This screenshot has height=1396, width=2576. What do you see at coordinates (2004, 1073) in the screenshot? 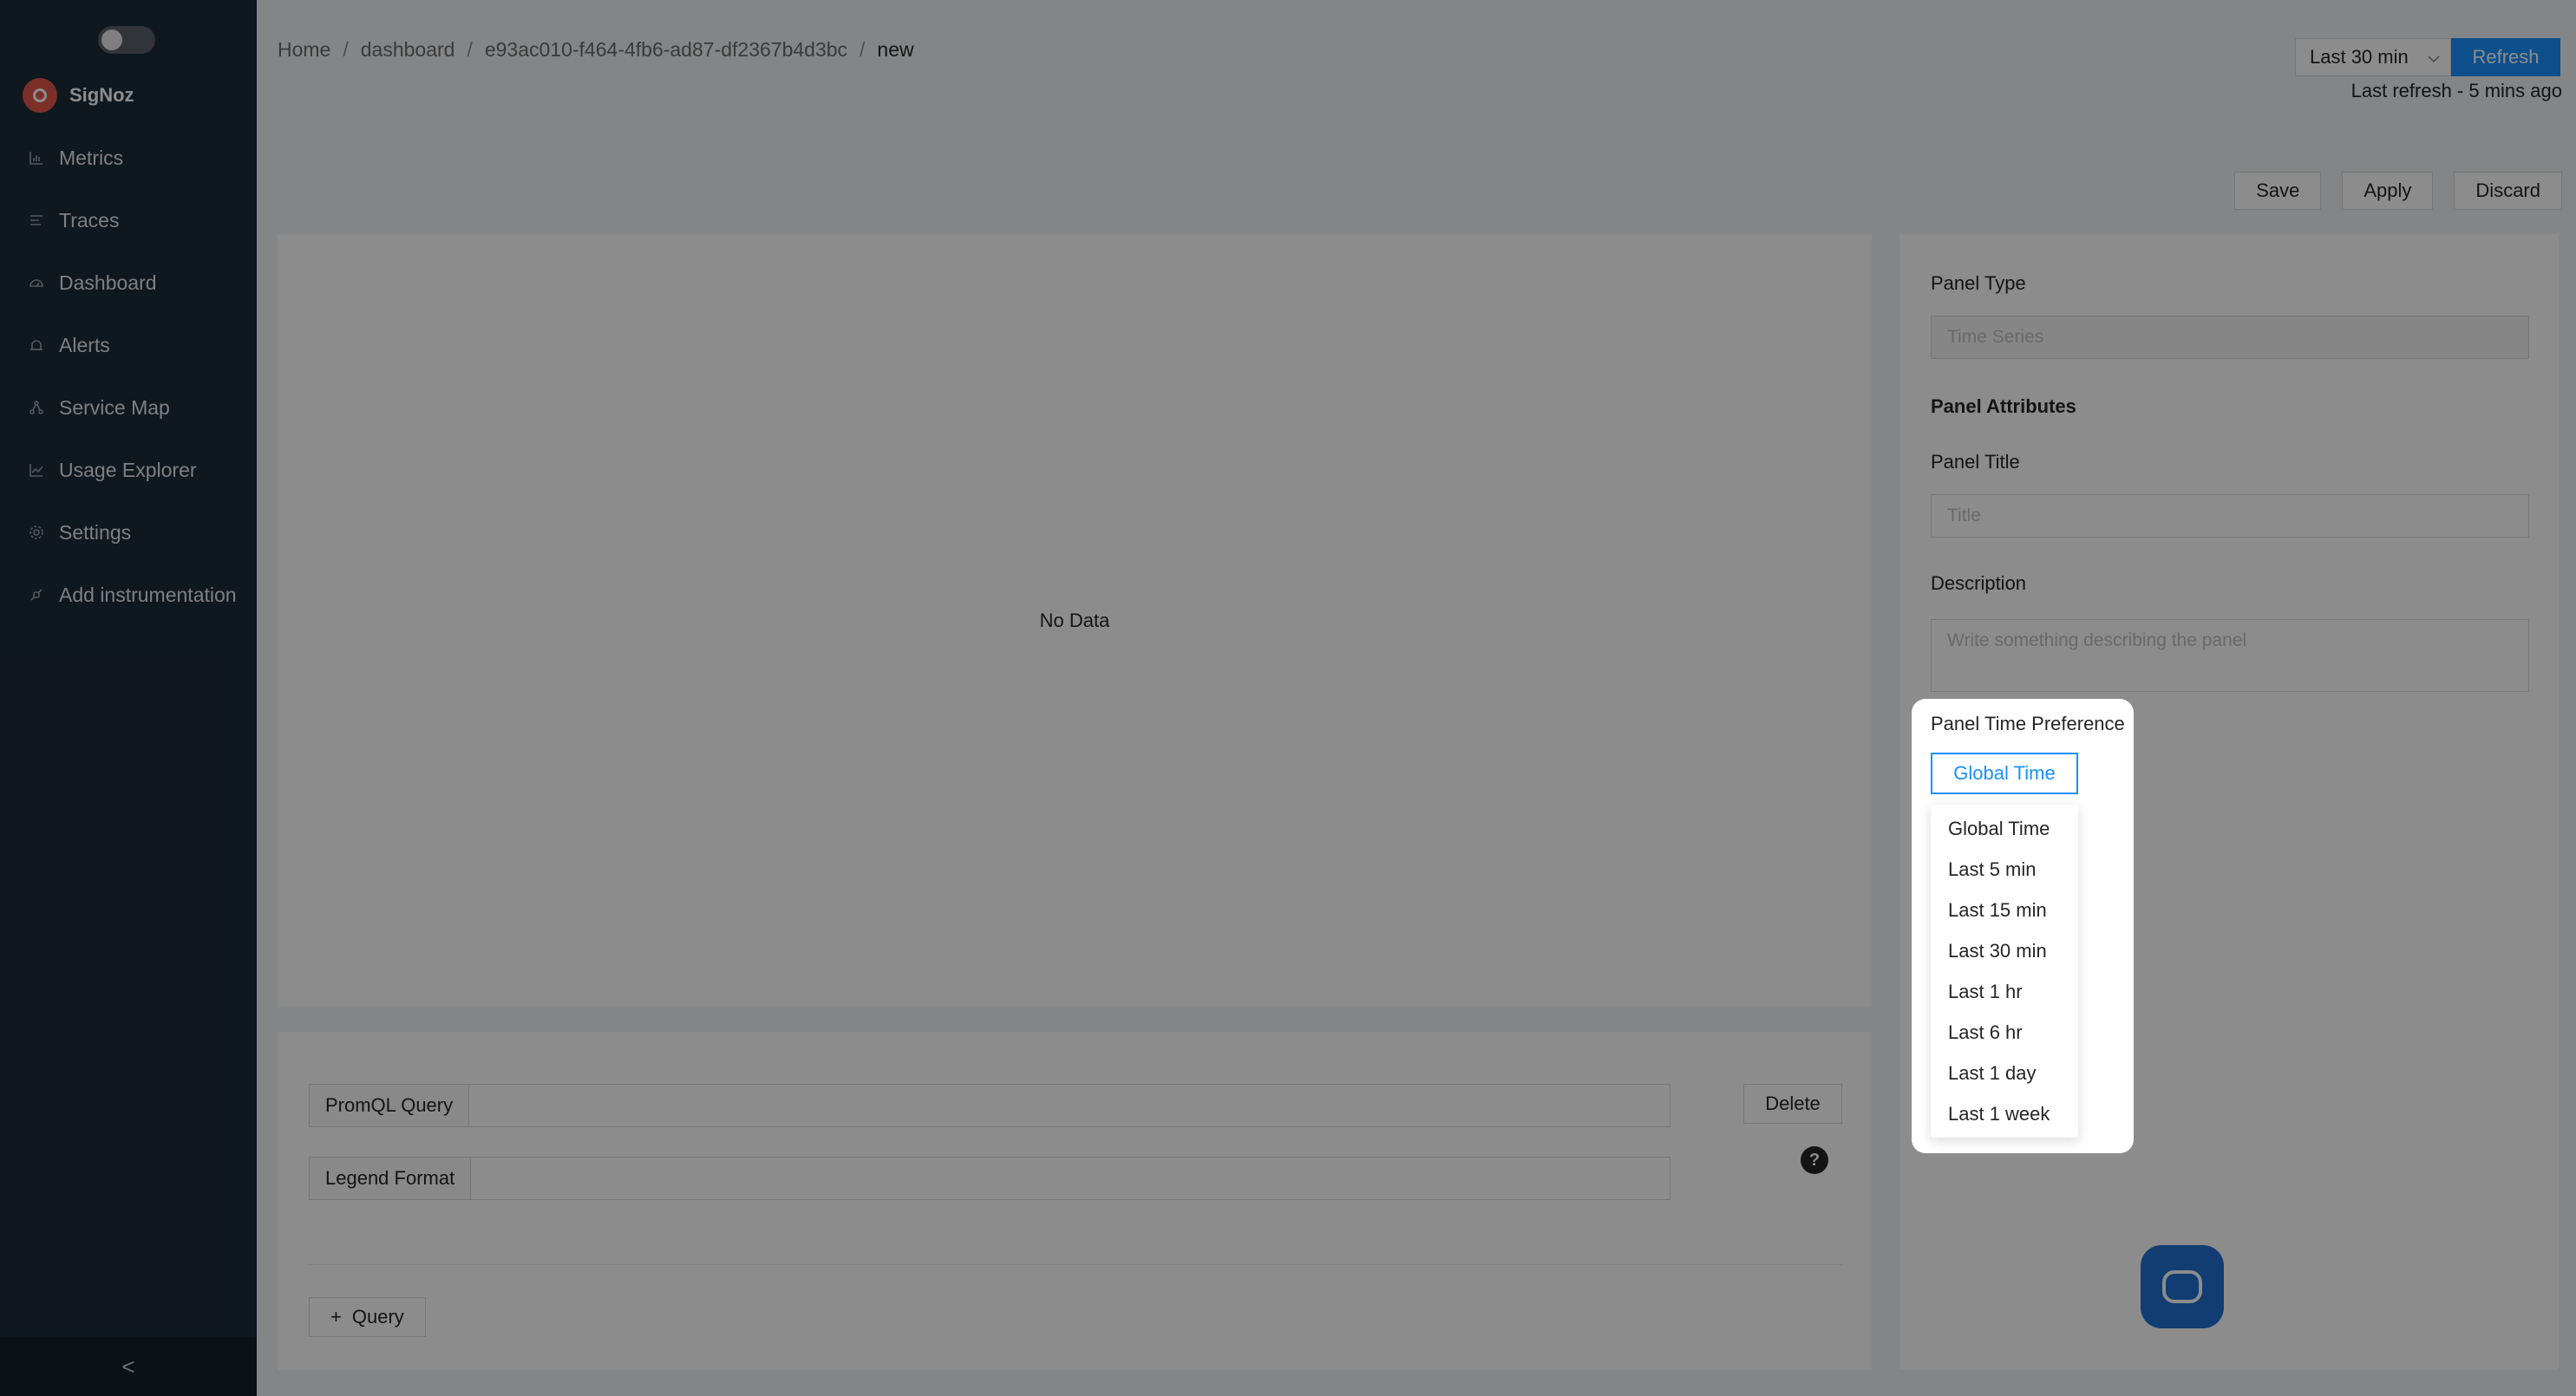
I see `time-option: Last 1 day` at bounding box center [2004, 1073].